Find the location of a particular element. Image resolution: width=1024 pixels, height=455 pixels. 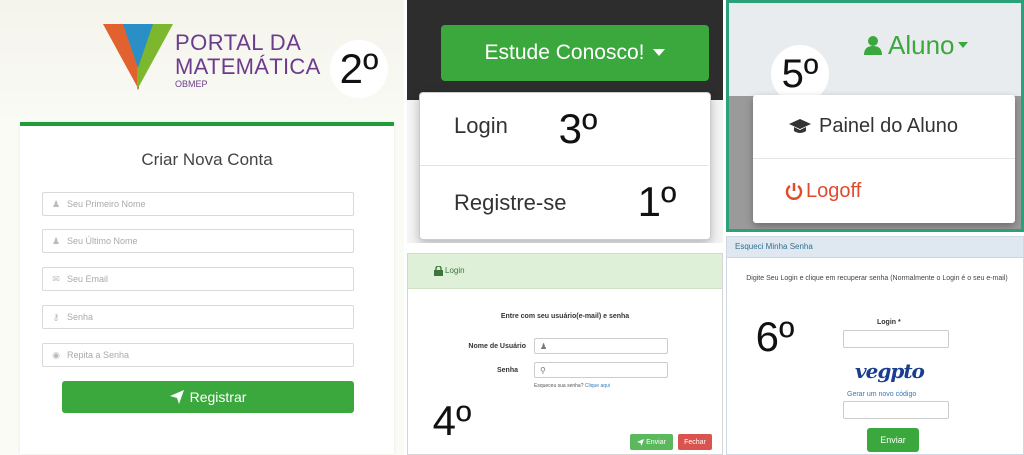

logoff-label: Logoff is located at coordinates (834, 190).